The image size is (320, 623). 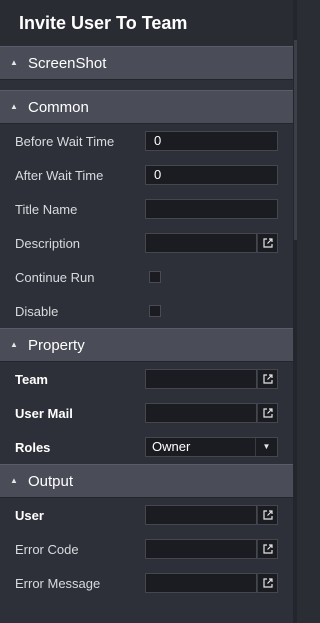 What do you see at coordinates (146, 85) in the screenshot?
I see `section-spacer` at bounding box center [146, 85].